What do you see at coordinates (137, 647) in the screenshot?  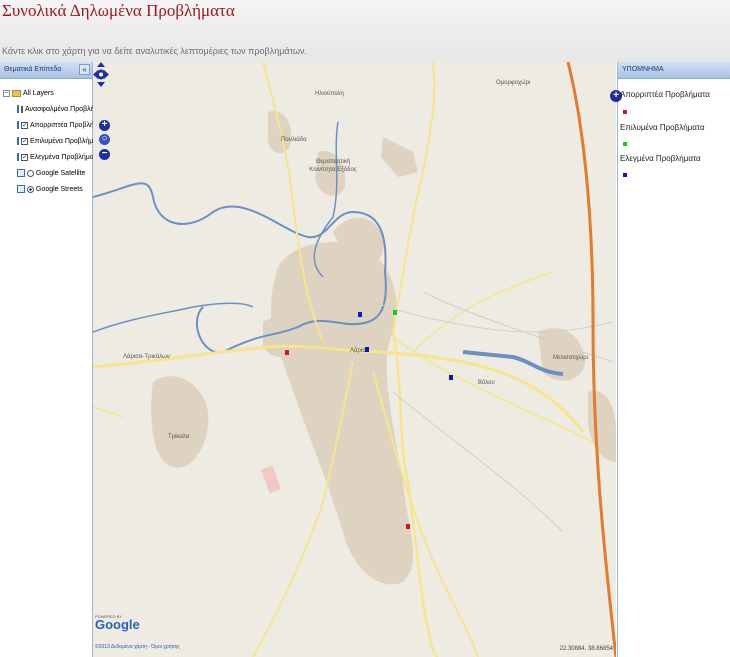 I see `map-copyright-link: ©2013 Δεδομένα χάρτη - Όροι χρήσης` at bounding box center [137, 647].